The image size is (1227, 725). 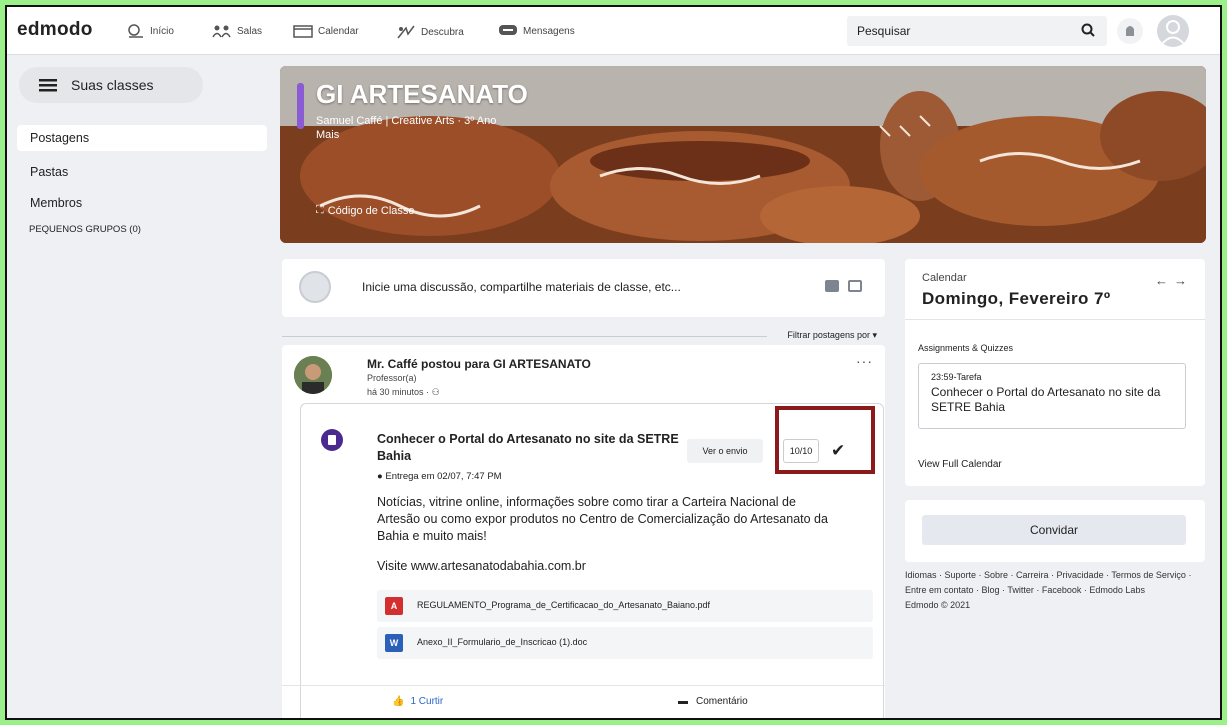 What do you see at coordinates (583, 717) in the screenshot?
I see `reply-row` at bounding box center [583, 717].